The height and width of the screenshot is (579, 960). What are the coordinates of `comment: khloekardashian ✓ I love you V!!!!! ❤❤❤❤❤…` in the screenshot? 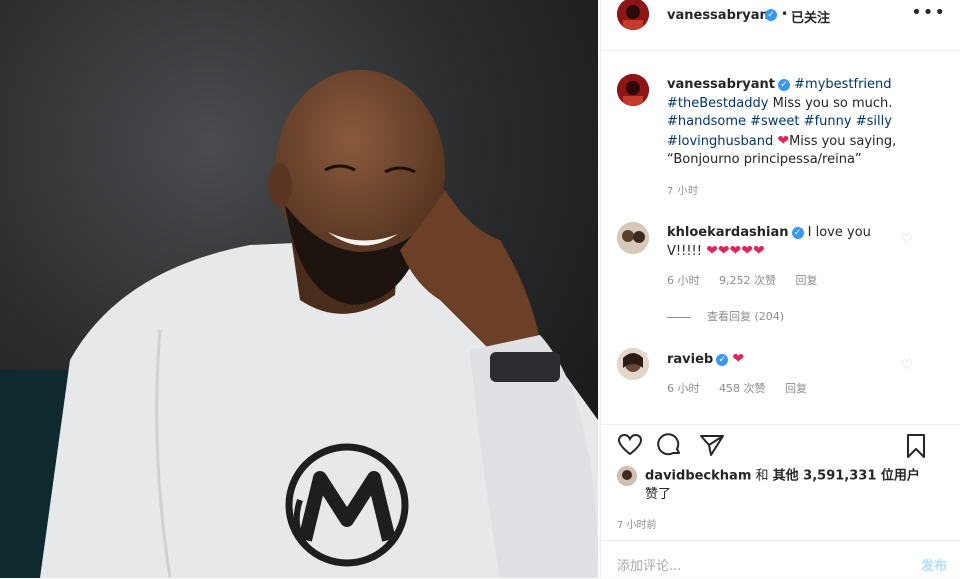 It's located at (780, 277).